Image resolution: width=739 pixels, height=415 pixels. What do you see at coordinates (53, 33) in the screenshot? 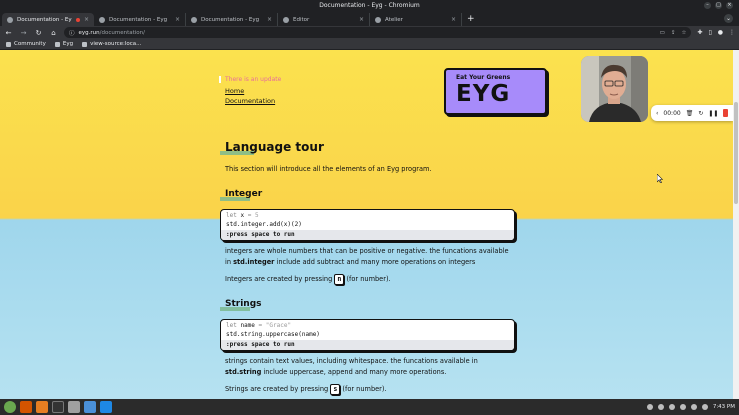
I see `home-icon: ⌂` at bounding box center [53, 33].